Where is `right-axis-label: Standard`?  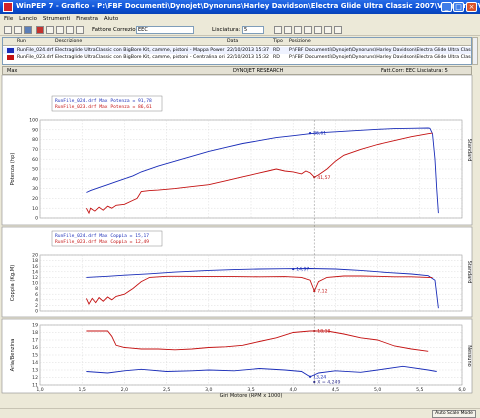 right-axis-label: Standard is located at coordinates (469, 150).